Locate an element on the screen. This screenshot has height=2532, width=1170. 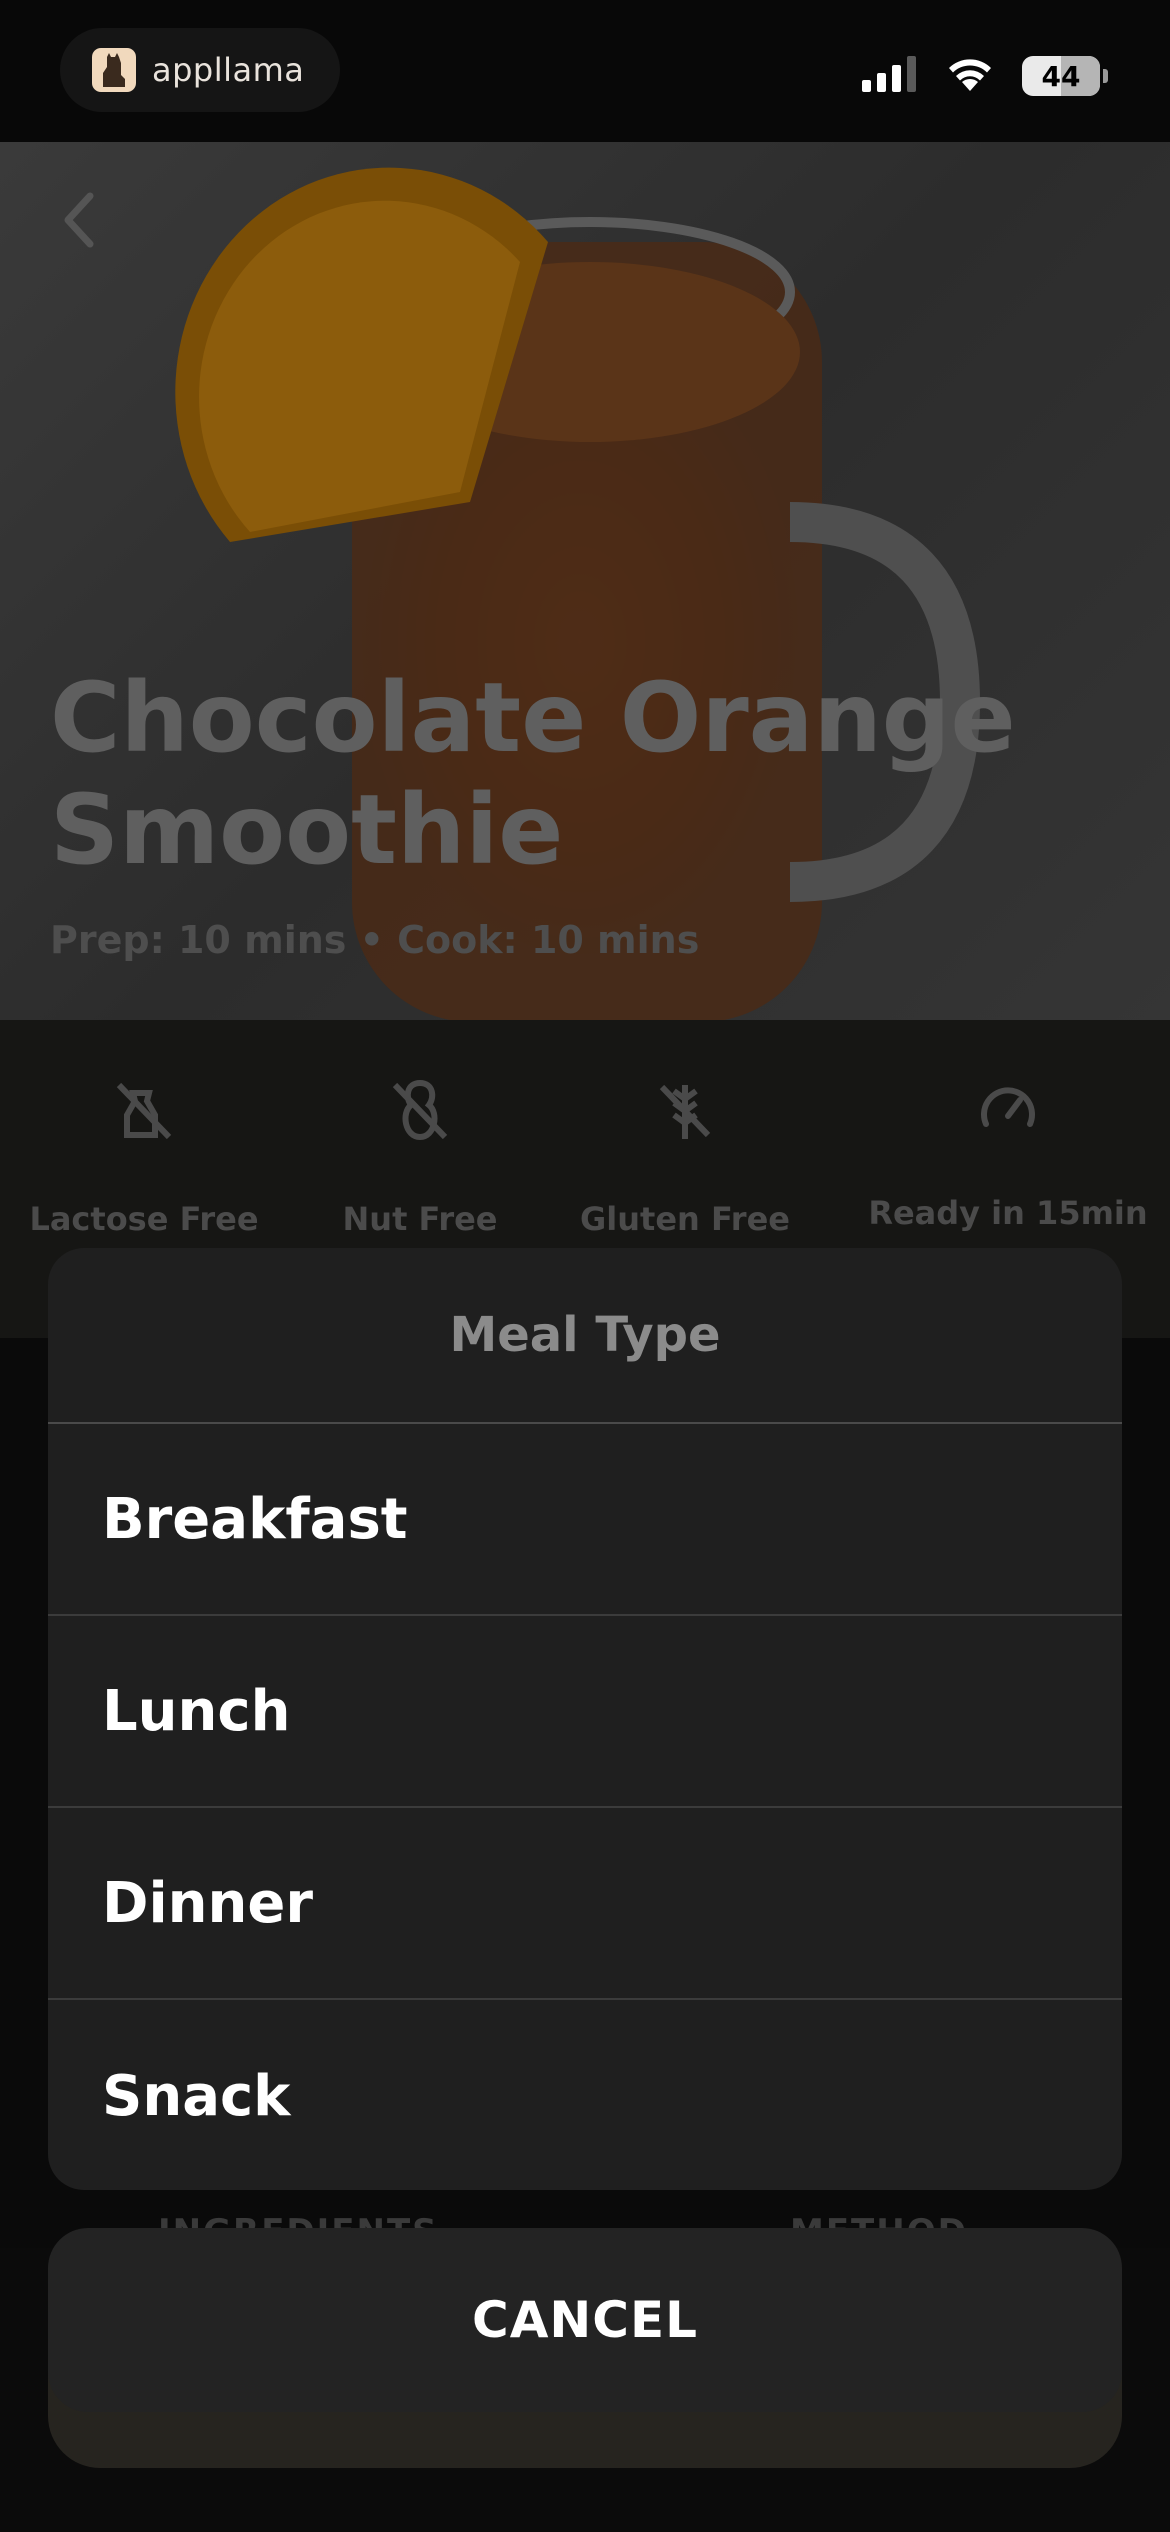
brand-pill: appllama is located at coordinates (200, 70).